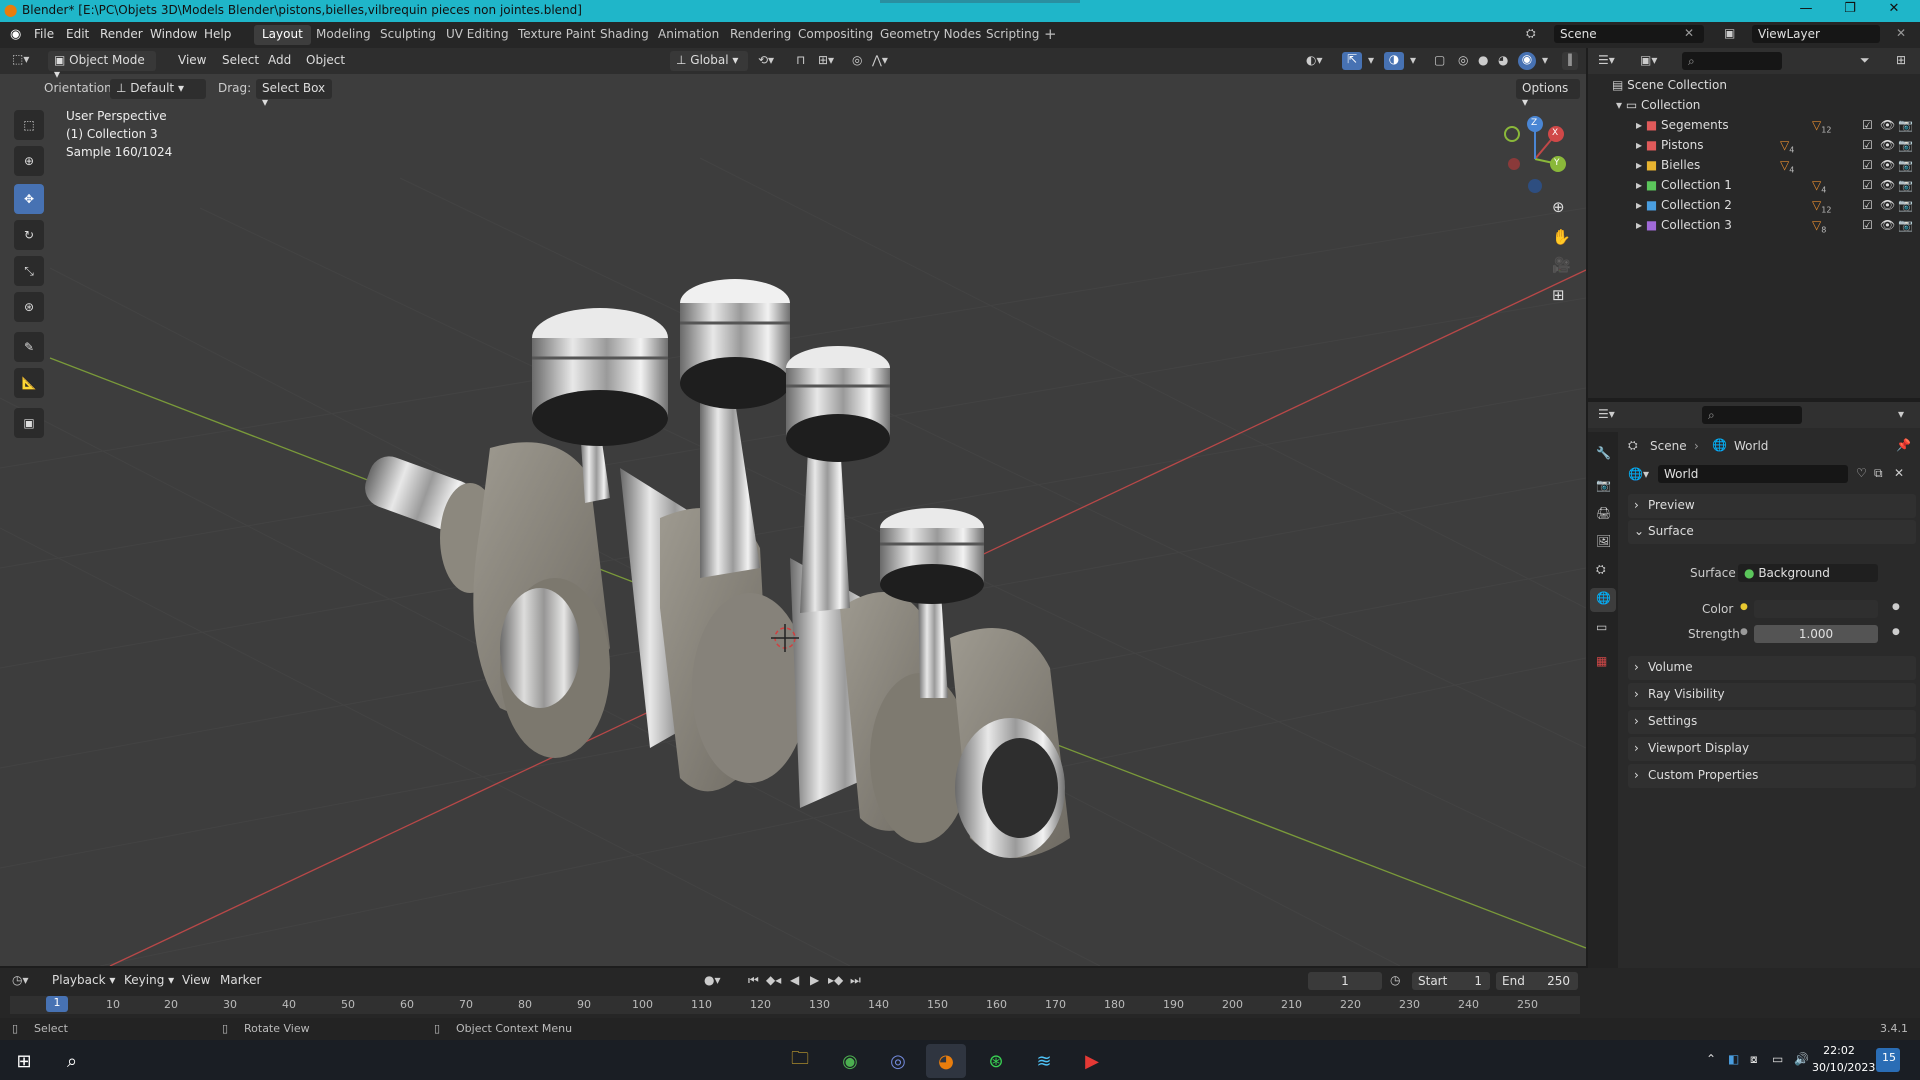 This screenshot has height=1080, width=1920. I want to click on app-green-icon: ⊛, so click(996, 1061).